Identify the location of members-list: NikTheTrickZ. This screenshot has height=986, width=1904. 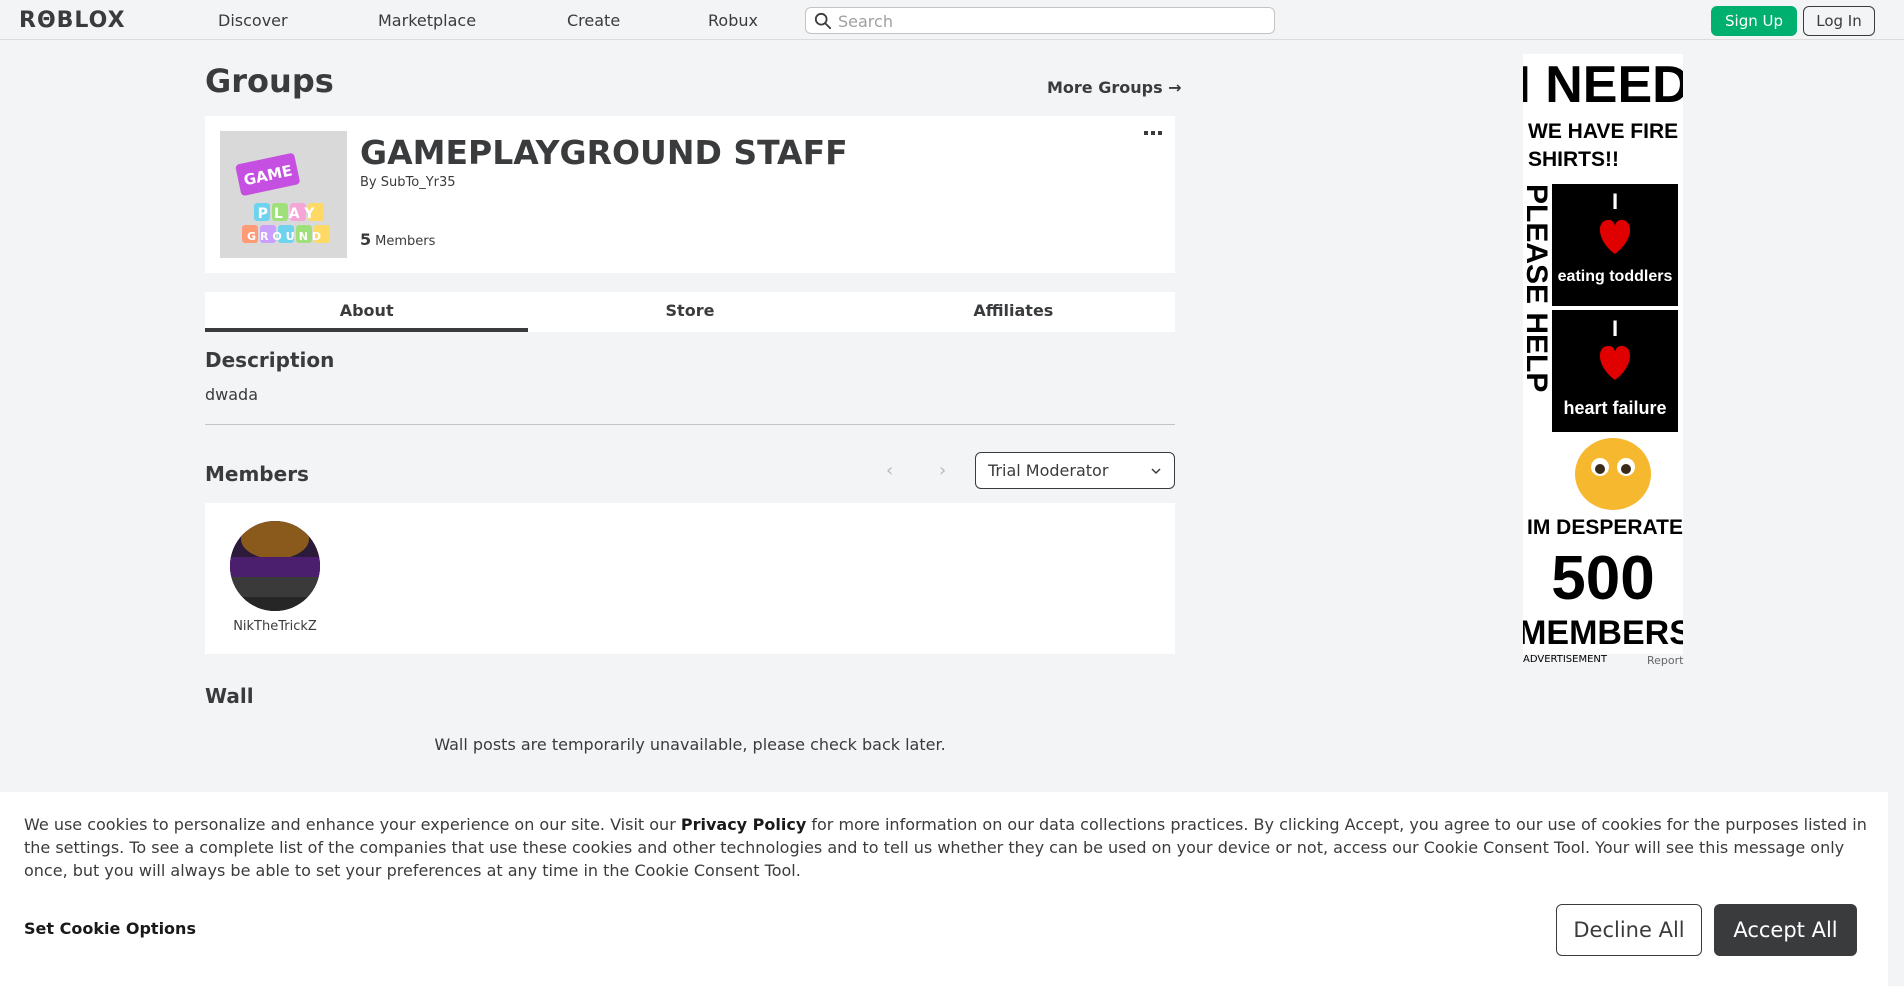
(690, 578).